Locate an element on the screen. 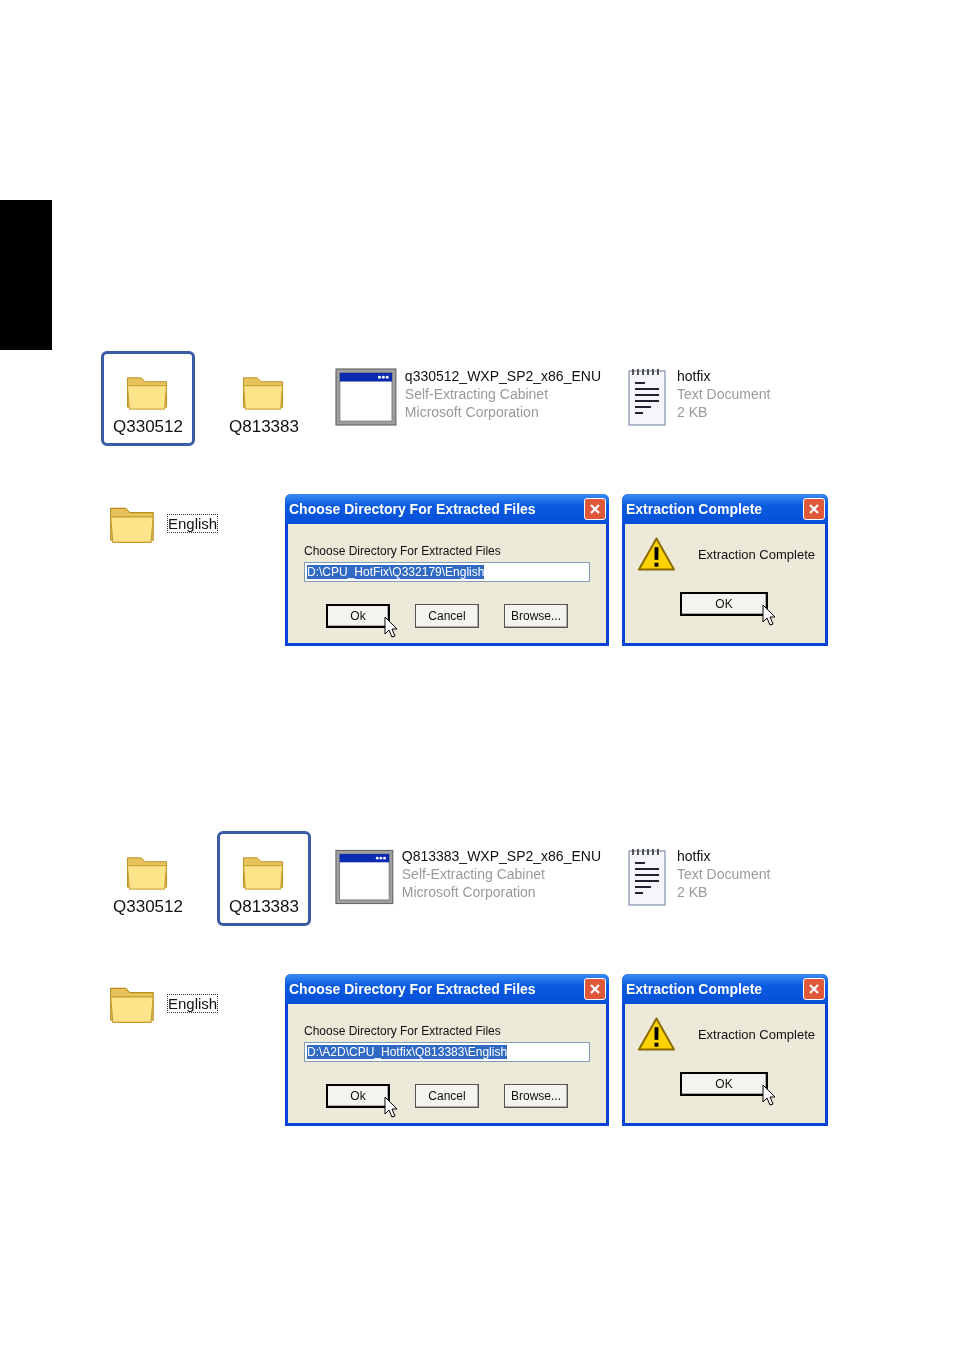 The height and width of the screenshot is (1351, 954). path-field: D:\CPU_HotFix\Q332179\English is located at coordinates (447, 572).